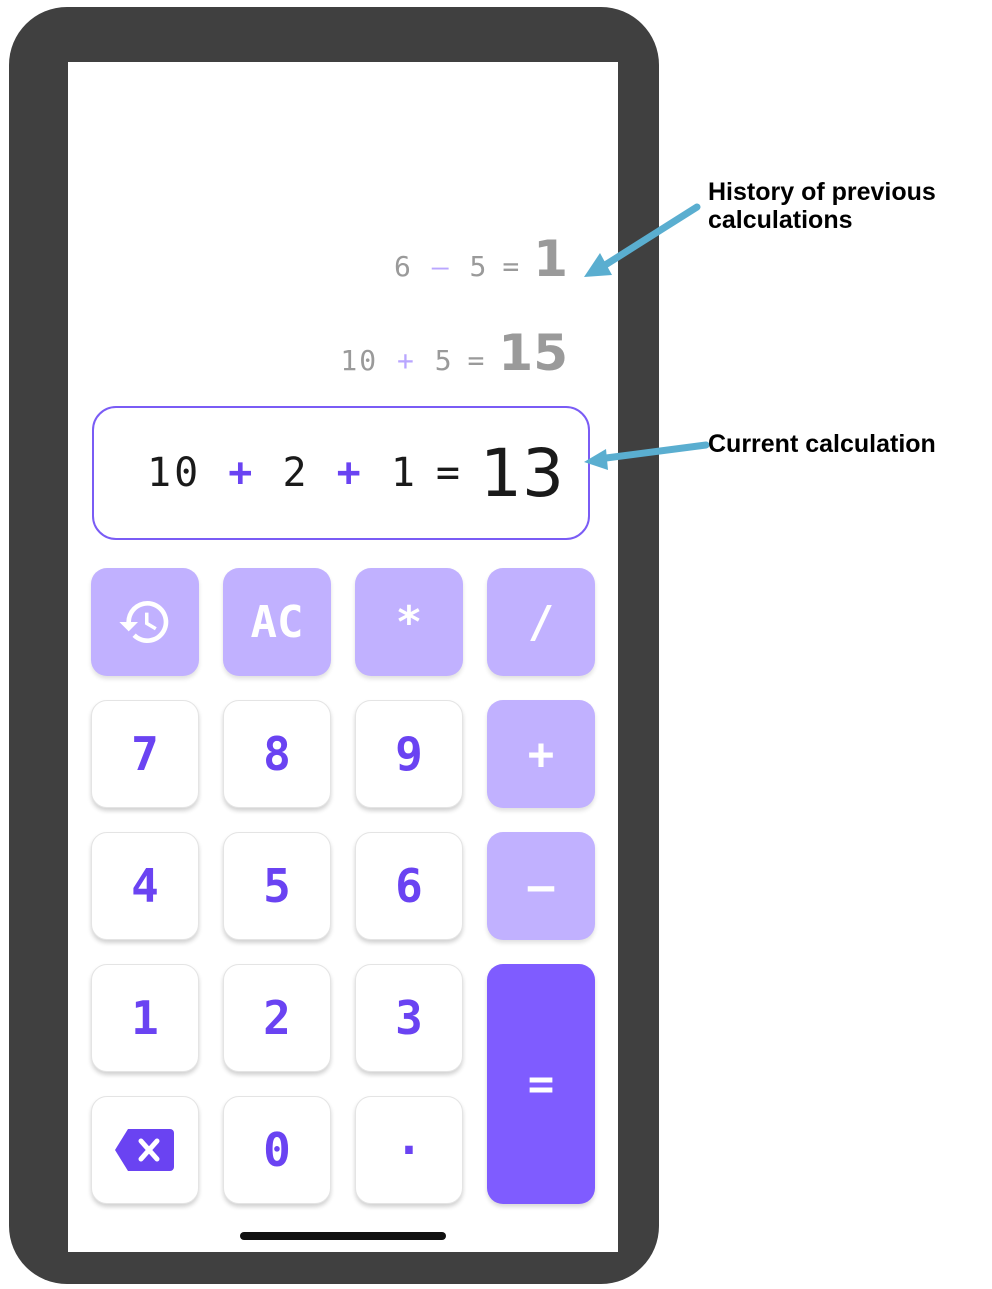 This screenshot has width=992, height=1289. What do you see at coordinates (596, 459) in the screenshot?
I see `current-arrow-head` at bounding box center [596, 459].